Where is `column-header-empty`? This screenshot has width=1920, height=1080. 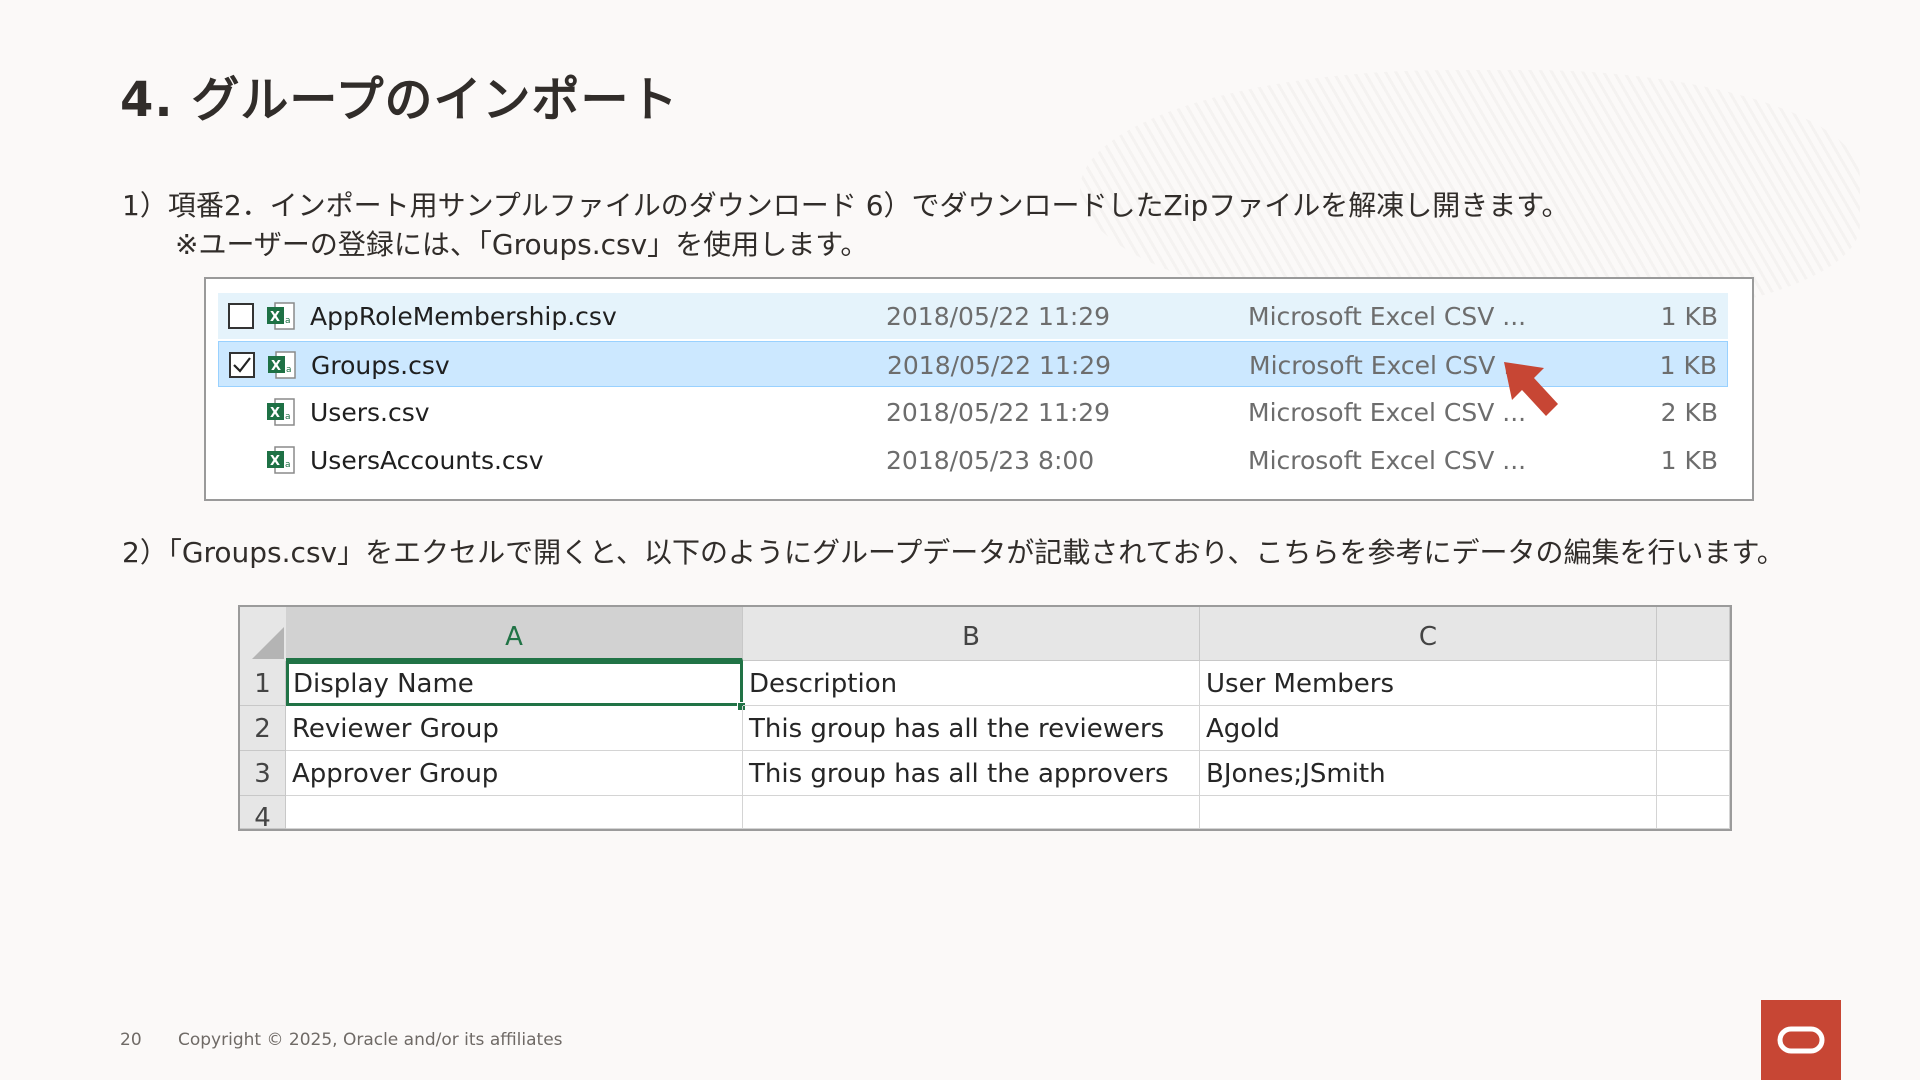 column-header-empty is located at coordinates (1693, 634).